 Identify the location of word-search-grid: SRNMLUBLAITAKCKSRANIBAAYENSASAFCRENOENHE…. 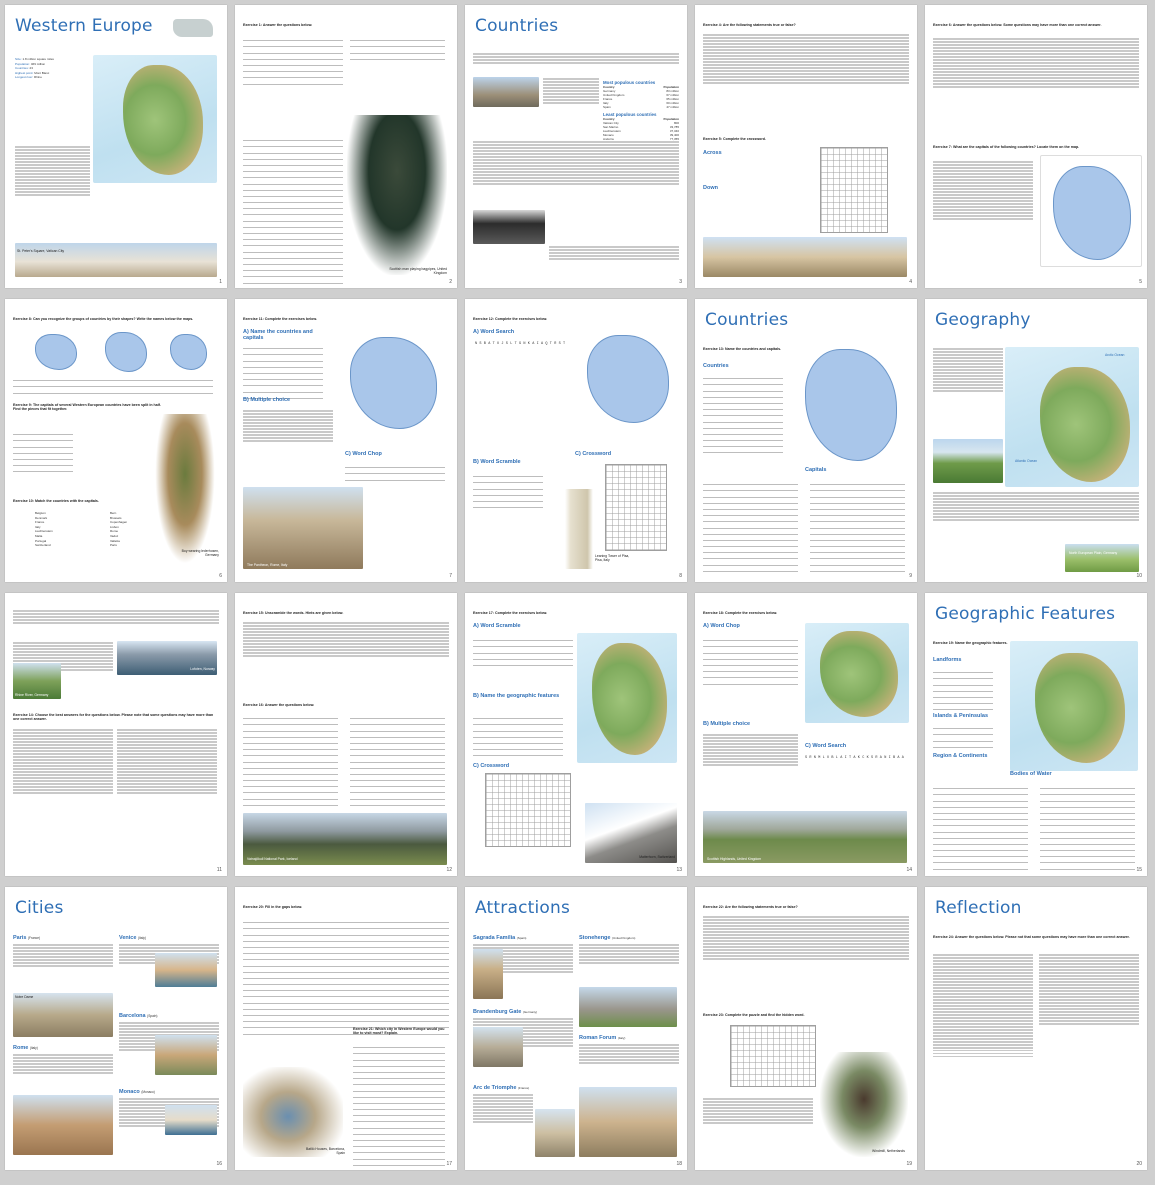
(855, 777).